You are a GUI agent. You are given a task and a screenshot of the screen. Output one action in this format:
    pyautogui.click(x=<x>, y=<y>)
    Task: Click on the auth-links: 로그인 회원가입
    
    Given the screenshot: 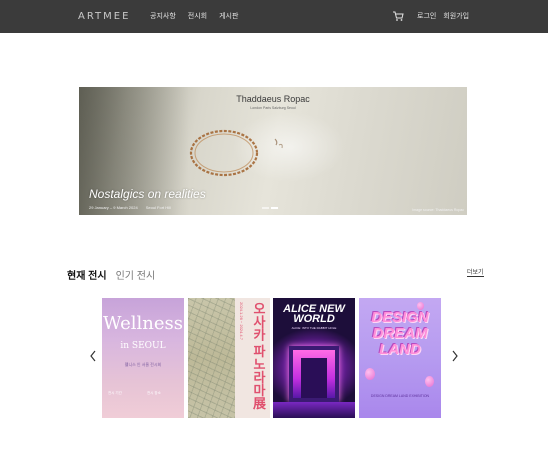 What is the action you would take?
    pyautogui.click(x=443, y=16)
    